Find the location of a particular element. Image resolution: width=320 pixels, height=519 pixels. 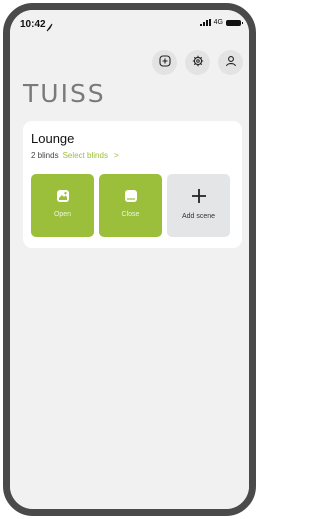

add-icon is located at coordinates (164, 63).